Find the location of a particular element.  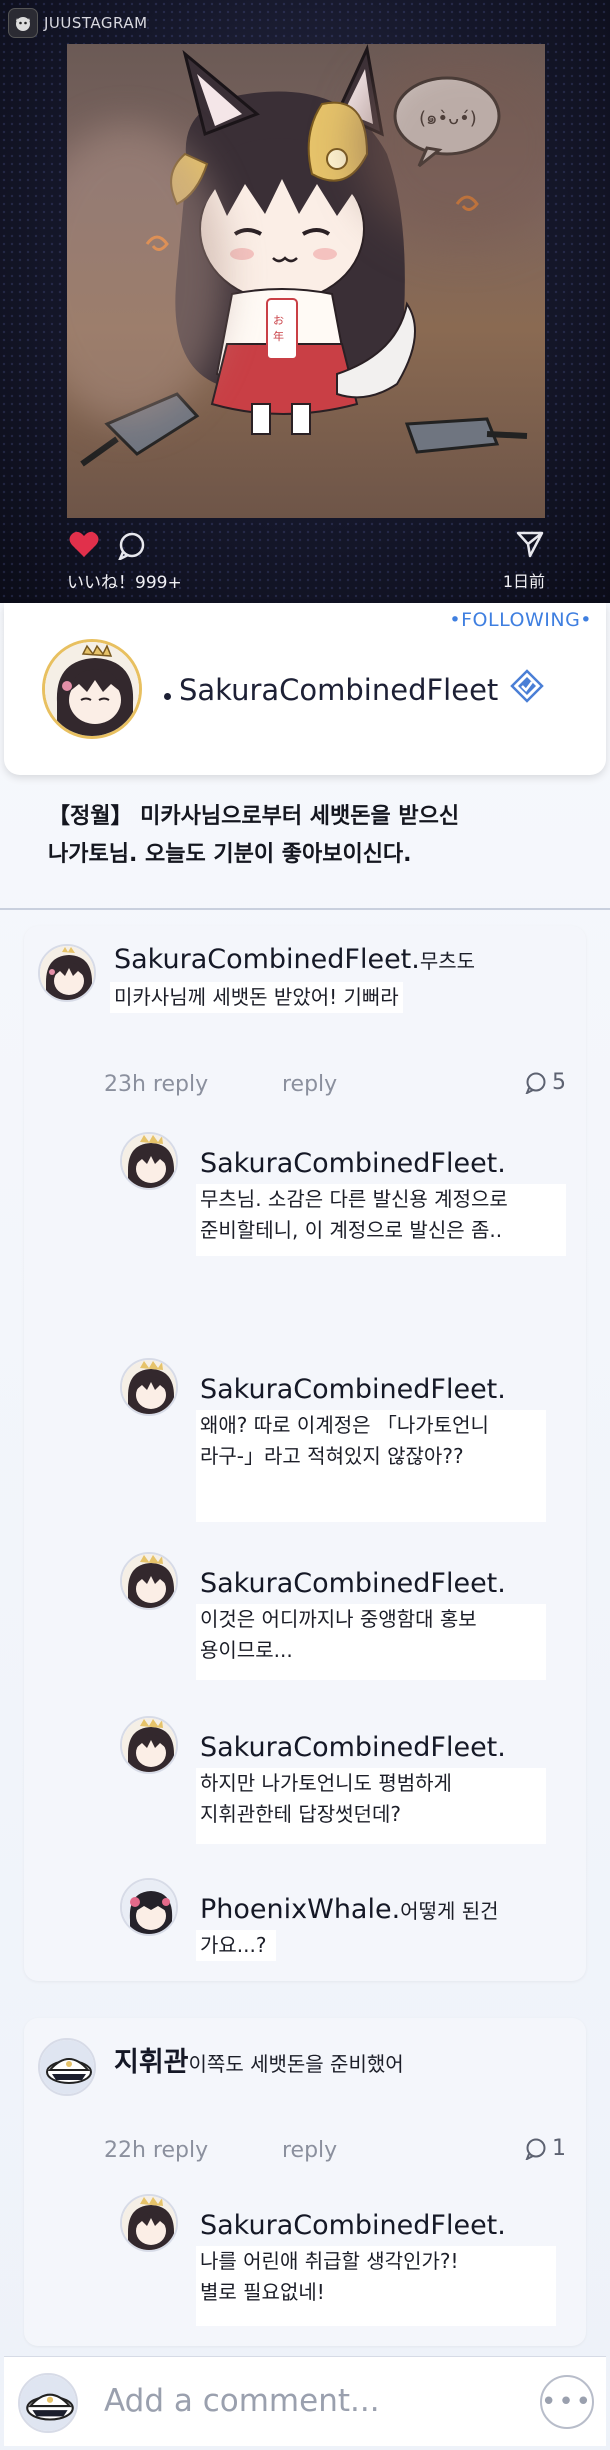

comment-text: 미카사님께 세뱃돈 받았어! 기뻐라 is located at coordinates (256, 997).